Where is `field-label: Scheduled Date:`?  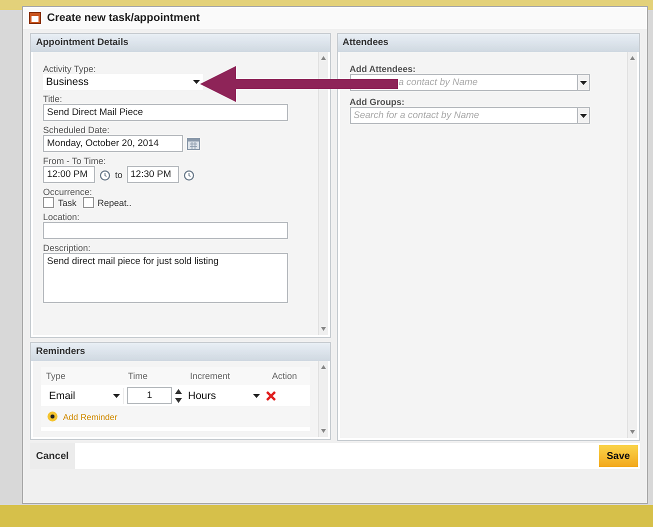 field-label: Scheduled Date: is located at coordinates (76, 130).